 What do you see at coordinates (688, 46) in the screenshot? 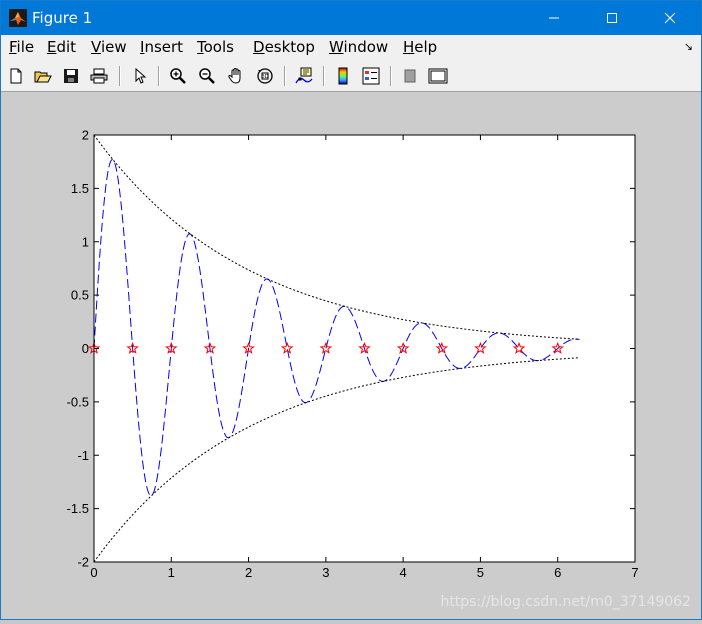
I see `dock-arrow-icon: ↘` at bounding box center [688, 46].